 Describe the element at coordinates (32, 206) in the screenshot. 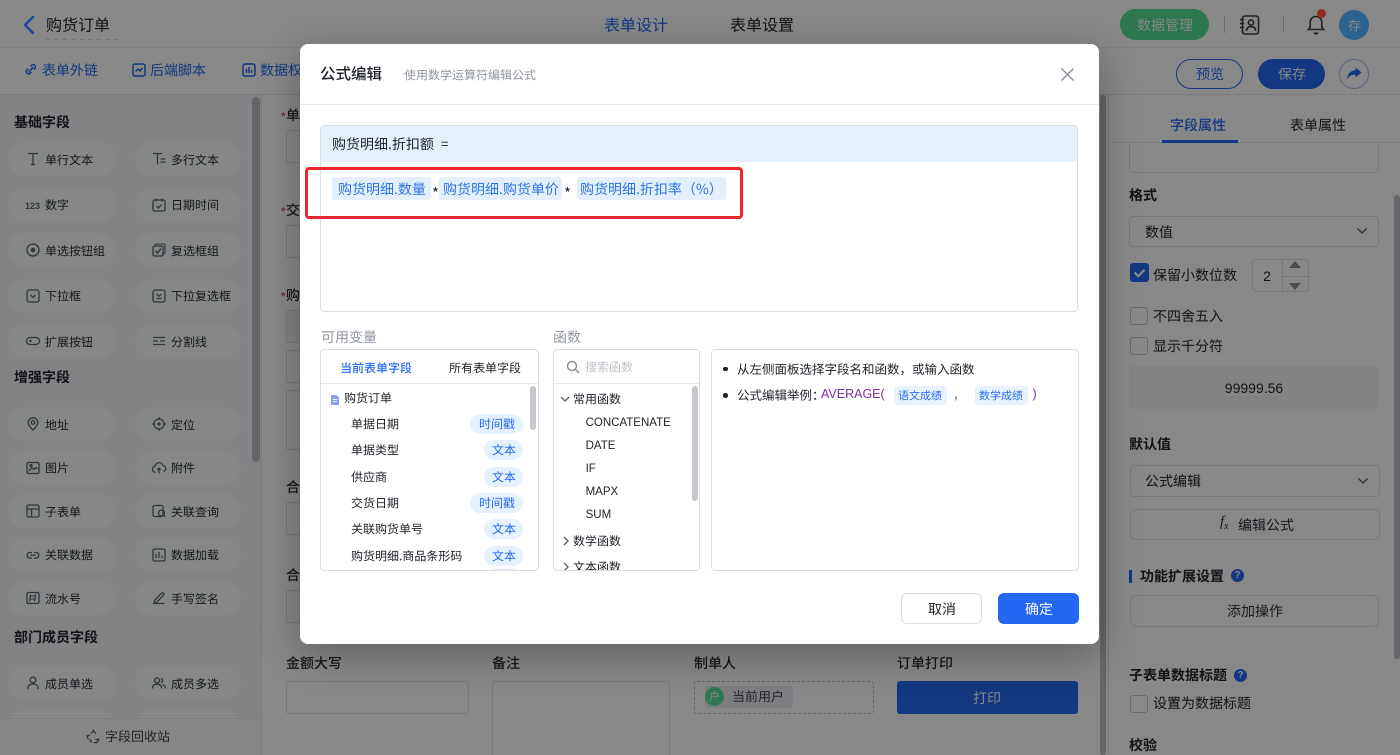

I see `svg-text: 123` at that location.